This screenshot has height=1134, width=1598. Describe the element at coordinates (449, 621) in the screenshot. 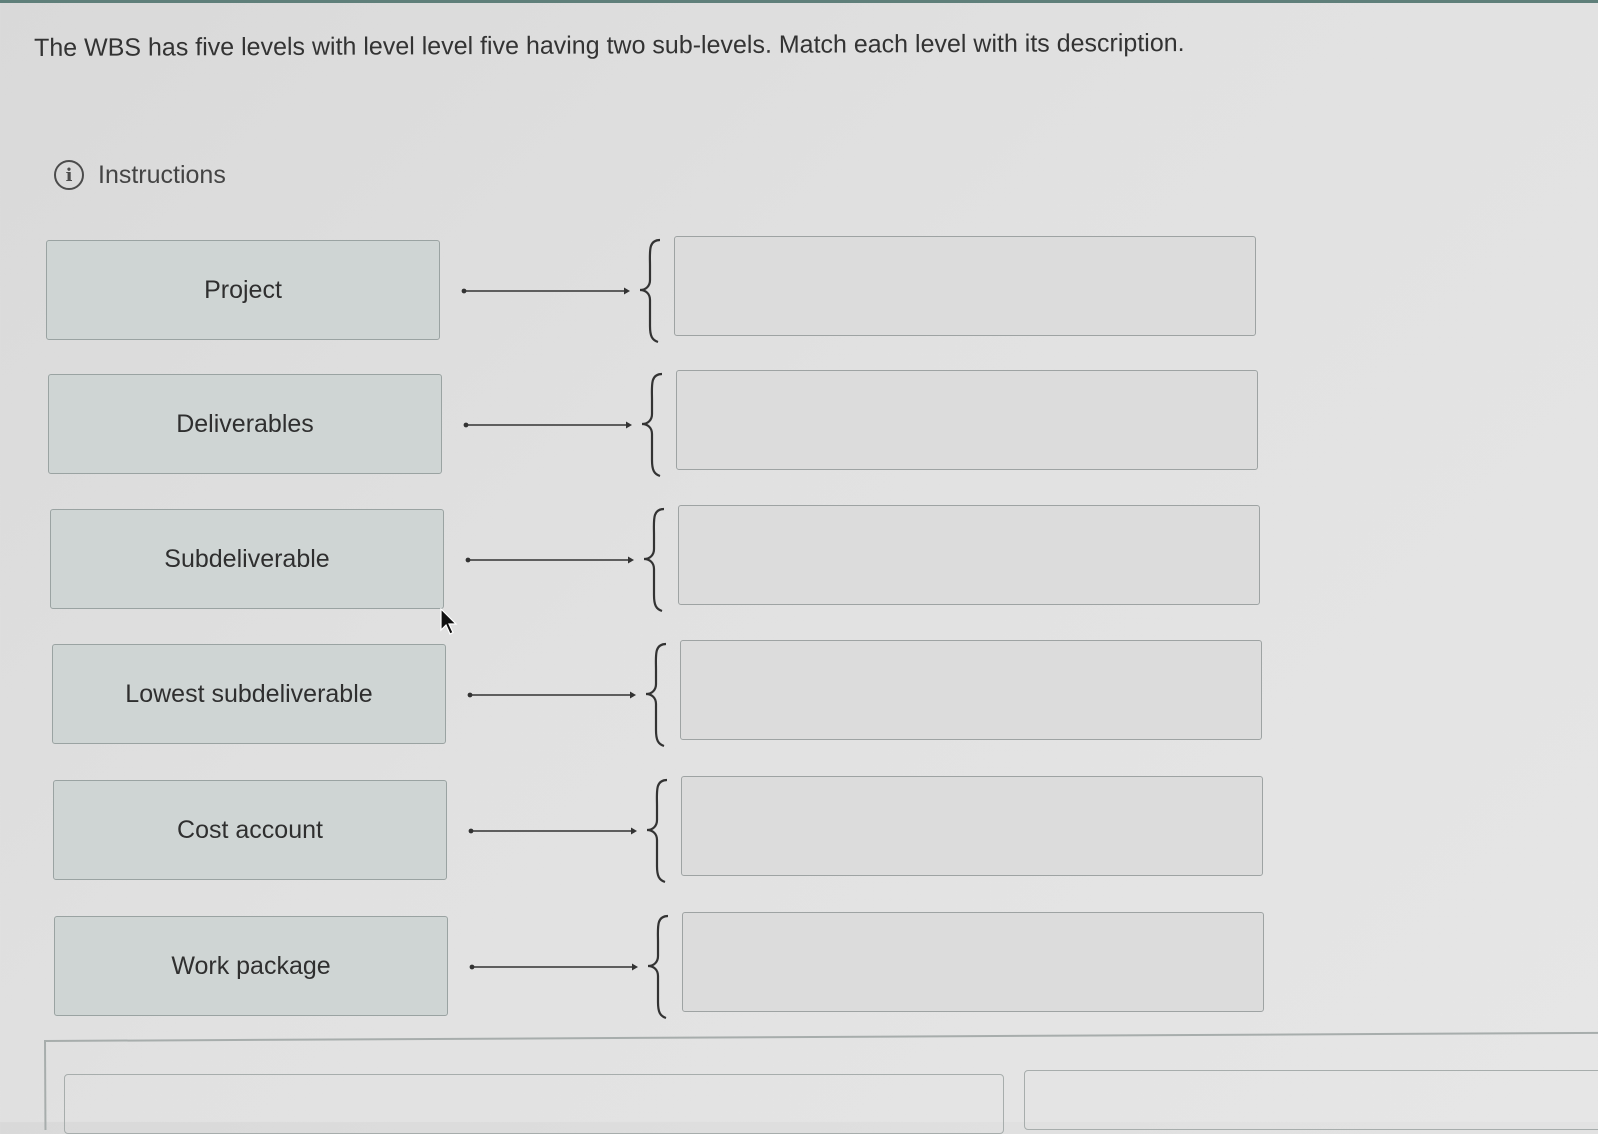

I see `mouse-cursor-icon` at that location.